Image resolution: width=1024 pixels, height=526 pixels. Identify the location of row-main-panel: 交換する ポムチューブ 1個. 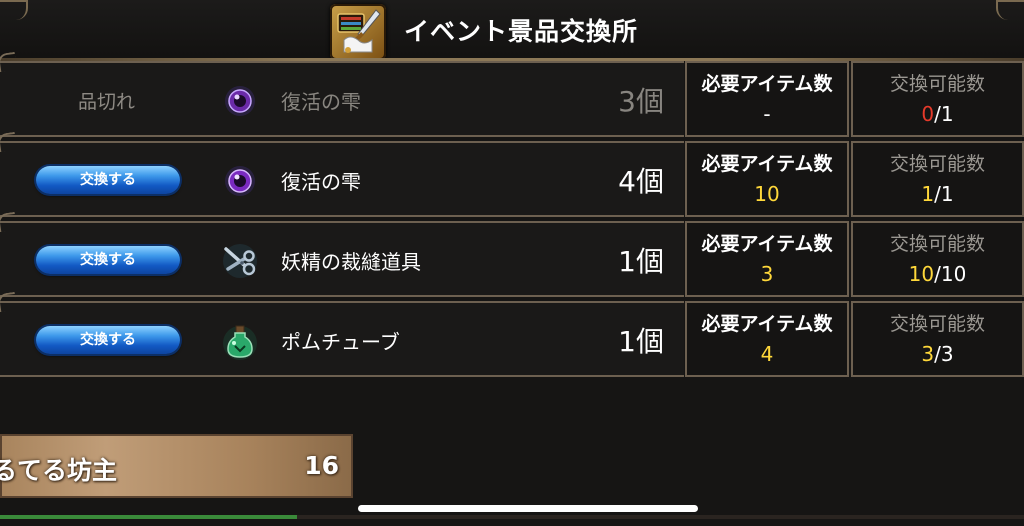
(342, 339).